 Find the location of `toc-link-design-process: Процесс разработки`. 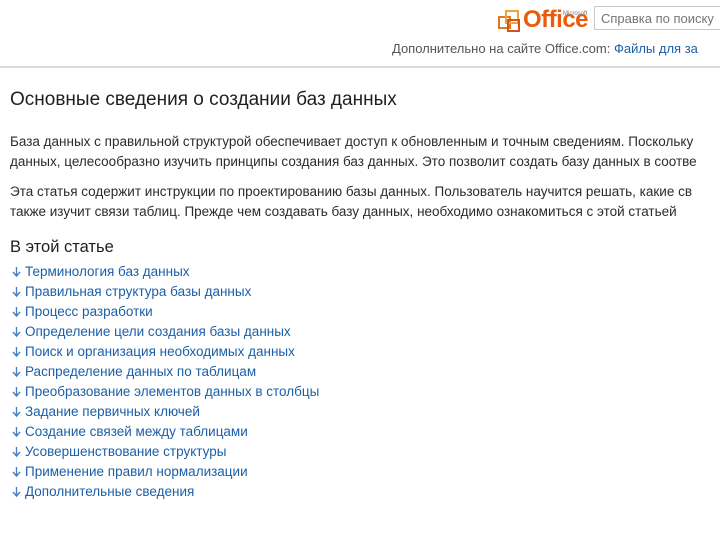

toc-link-design-process: Процесс разработки is located at coordinates (89, 312).